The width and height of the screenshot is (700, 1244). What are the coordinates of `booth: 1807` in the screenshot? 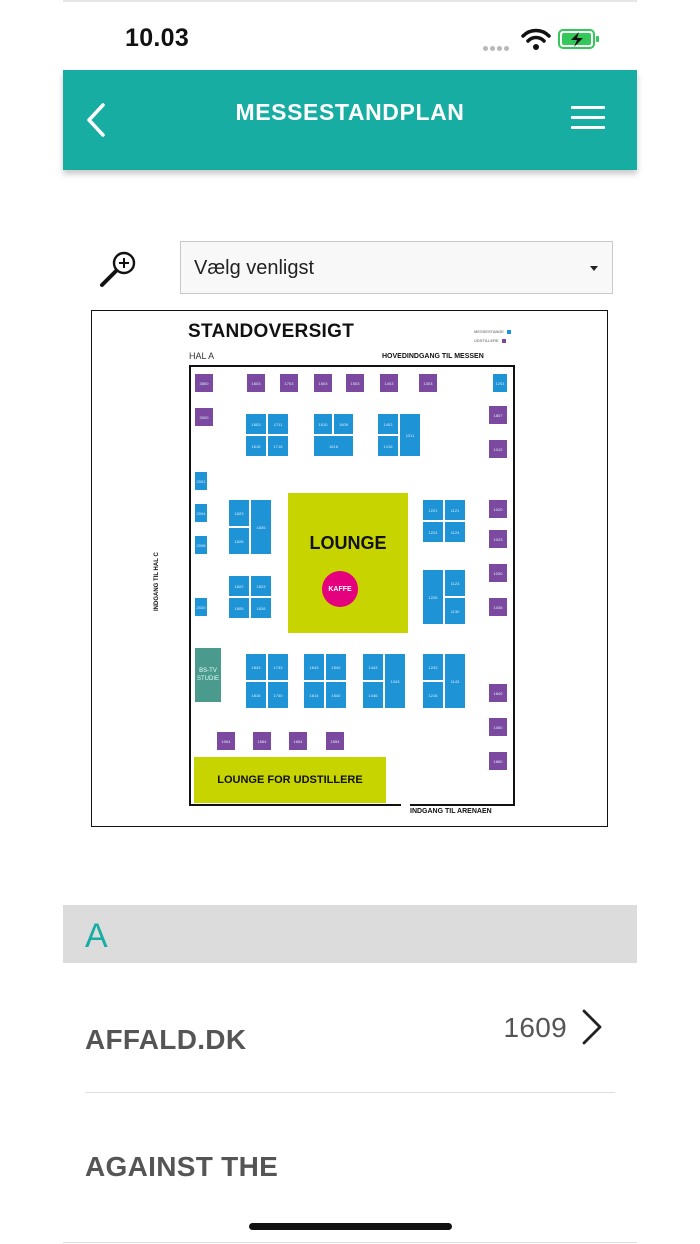 It's located at (498, 415).